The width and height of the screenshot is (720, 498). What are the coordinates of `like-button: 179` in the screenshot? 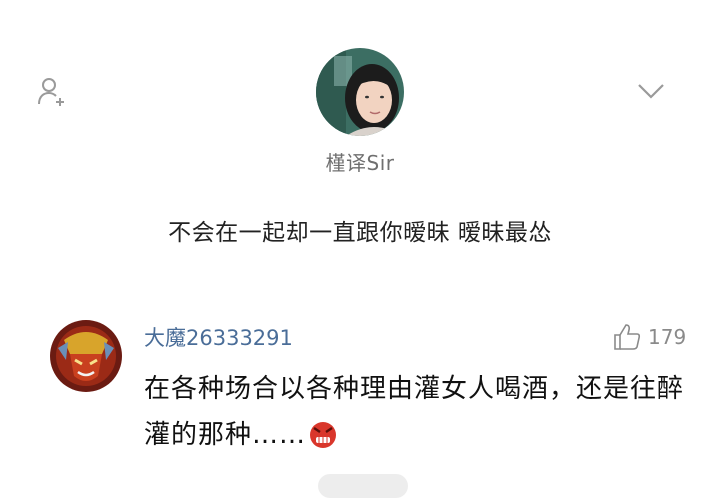 It's located at (649, 337).